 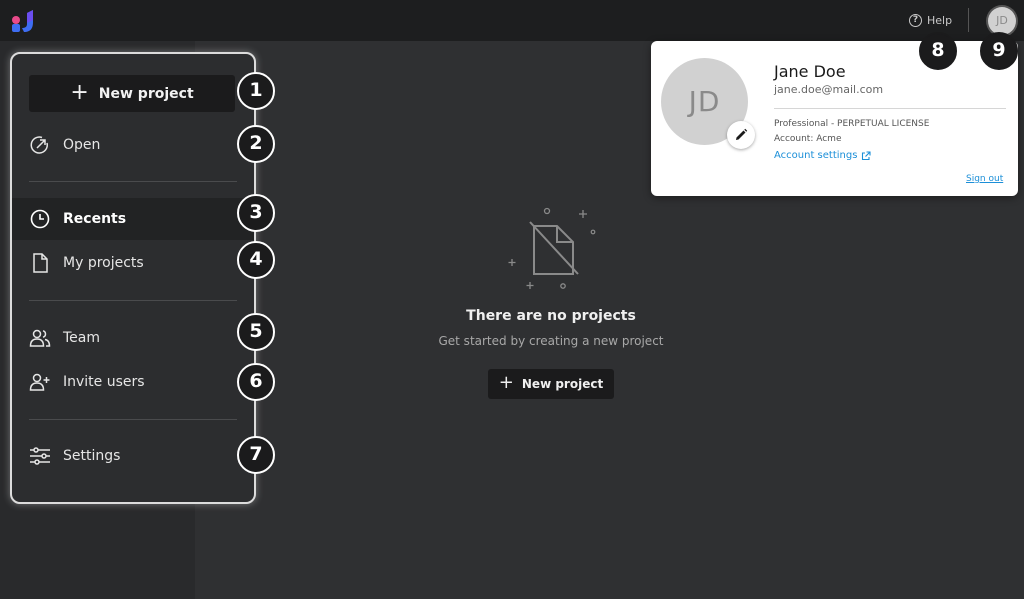 What do you see at coordinates (552, 248) in the screenshot?
I see `no-document-icon` at bounding box center [552, 248].